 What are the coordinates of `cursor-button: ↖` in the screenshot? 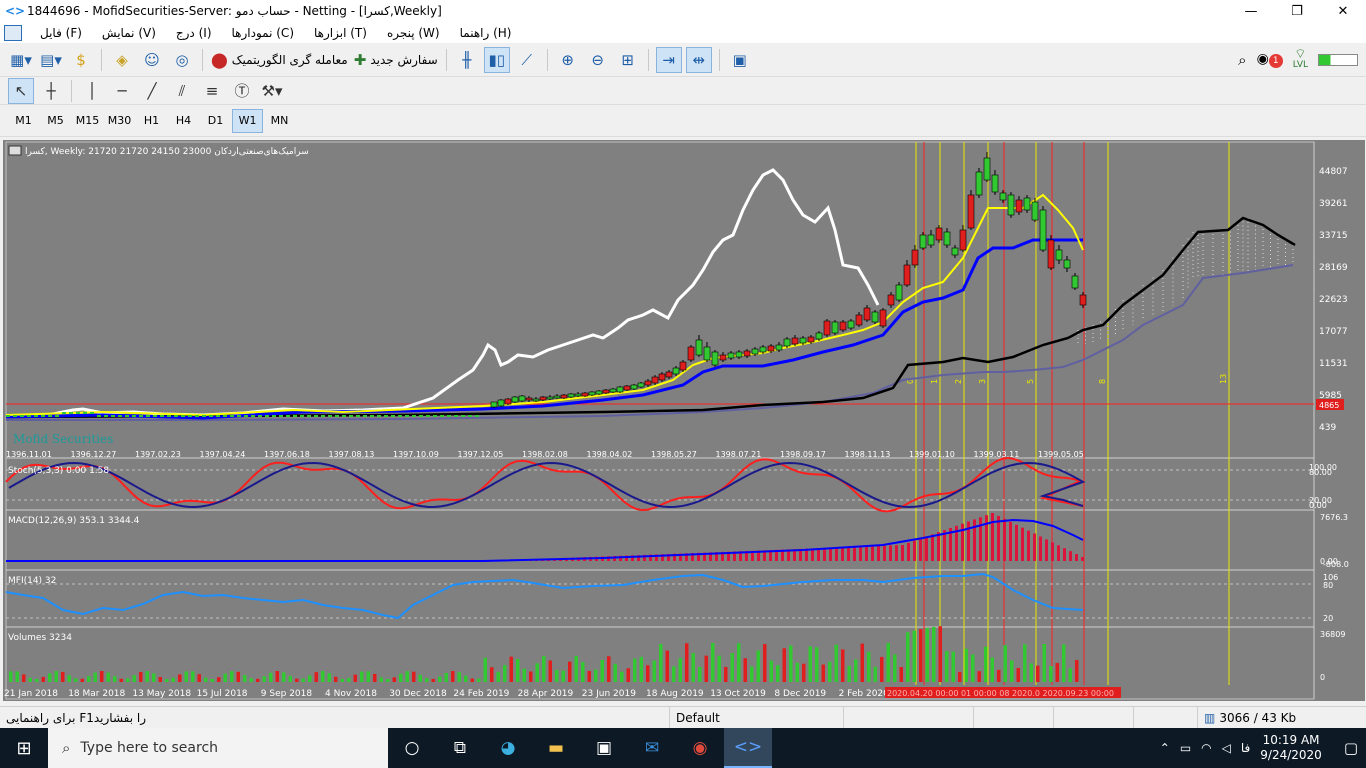 It's located at (21, 90).